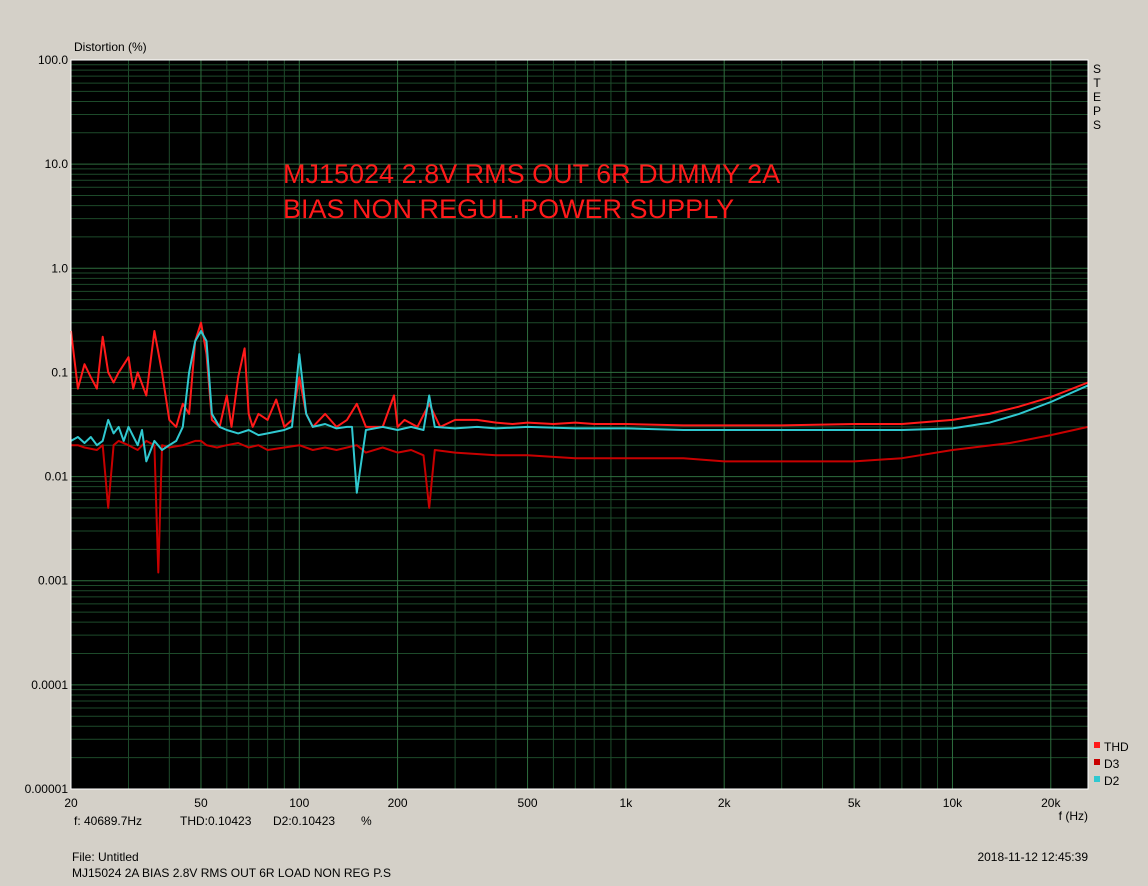  I want to click on y-tick-label: 1.0, so click(59, 268).